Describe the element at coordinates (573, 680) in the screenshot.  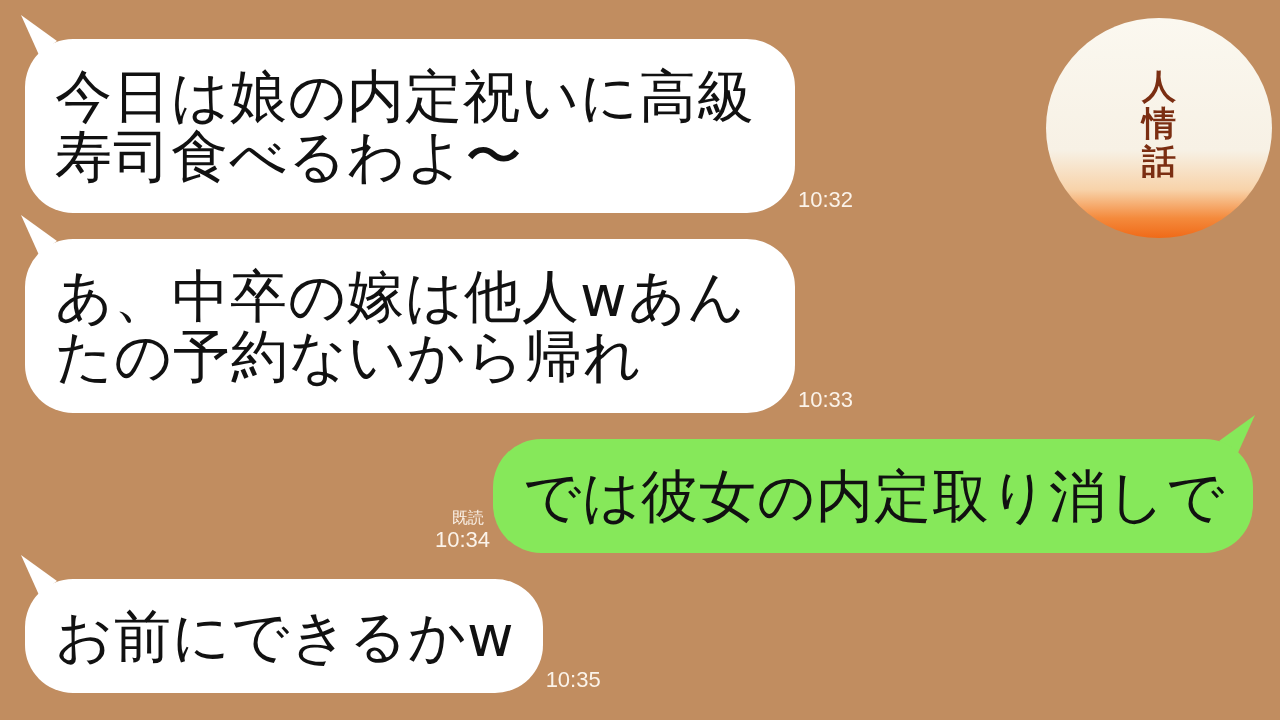
I see `message-time: 10:35` at that location.